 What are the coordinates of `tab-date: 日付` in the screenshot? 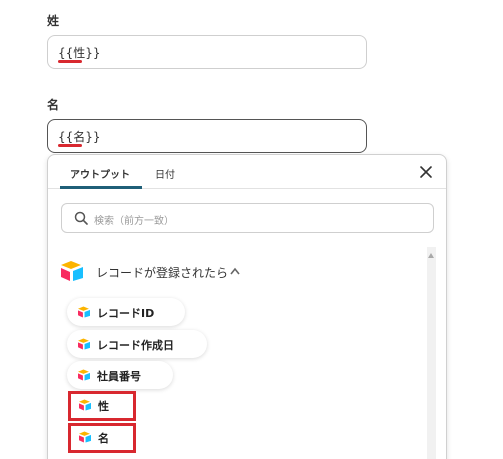 It's located at (165, 173).